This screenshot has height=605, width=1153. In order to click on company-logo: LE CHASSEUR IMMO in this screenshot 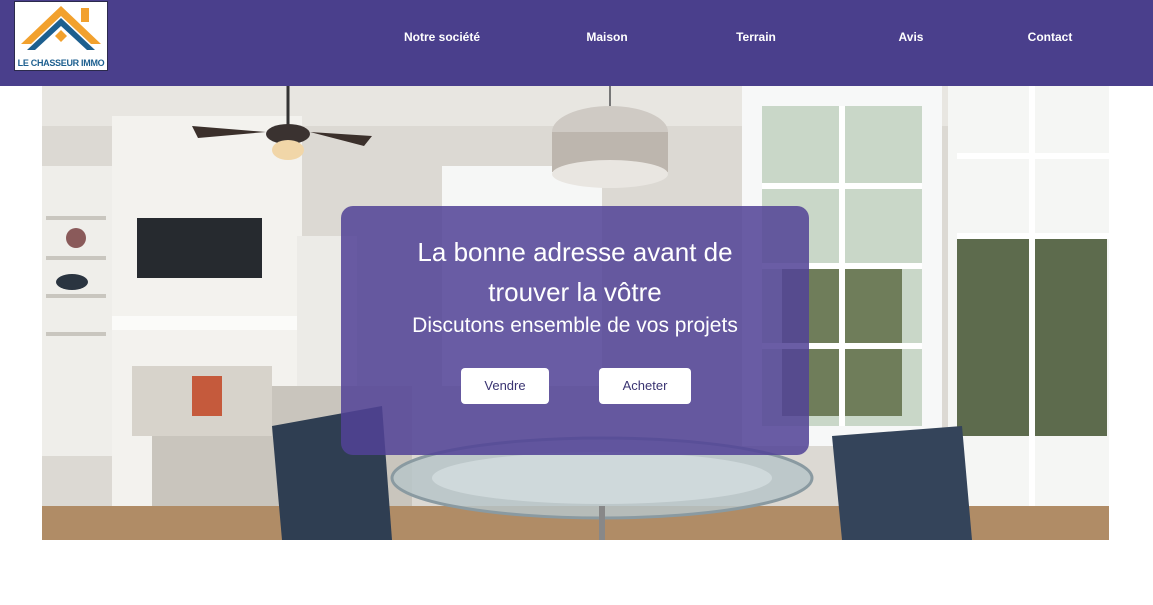, I will do `click(61, 36)`.